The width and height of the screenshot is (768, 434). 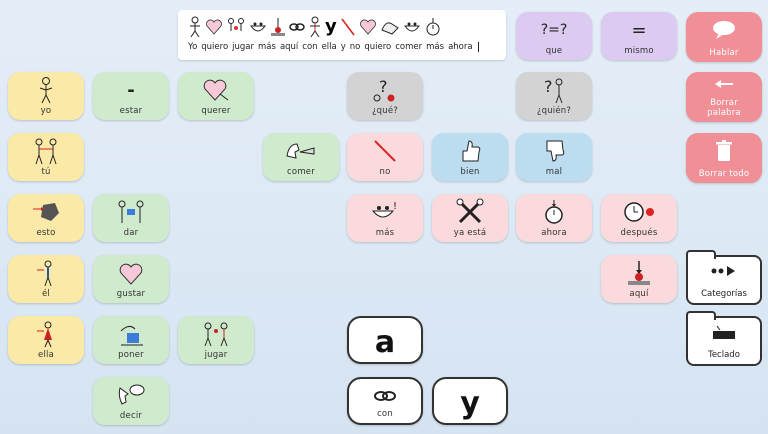 I want to click on person-icon, so click(x=195, y=27).